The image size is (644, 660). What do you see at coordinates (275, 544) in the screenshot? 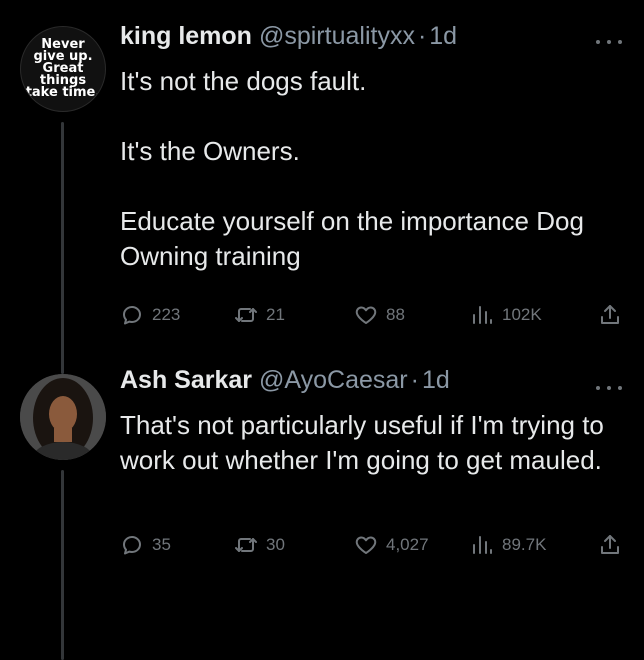
I see `retweet-count: 30` at bounding box center [275, 544].